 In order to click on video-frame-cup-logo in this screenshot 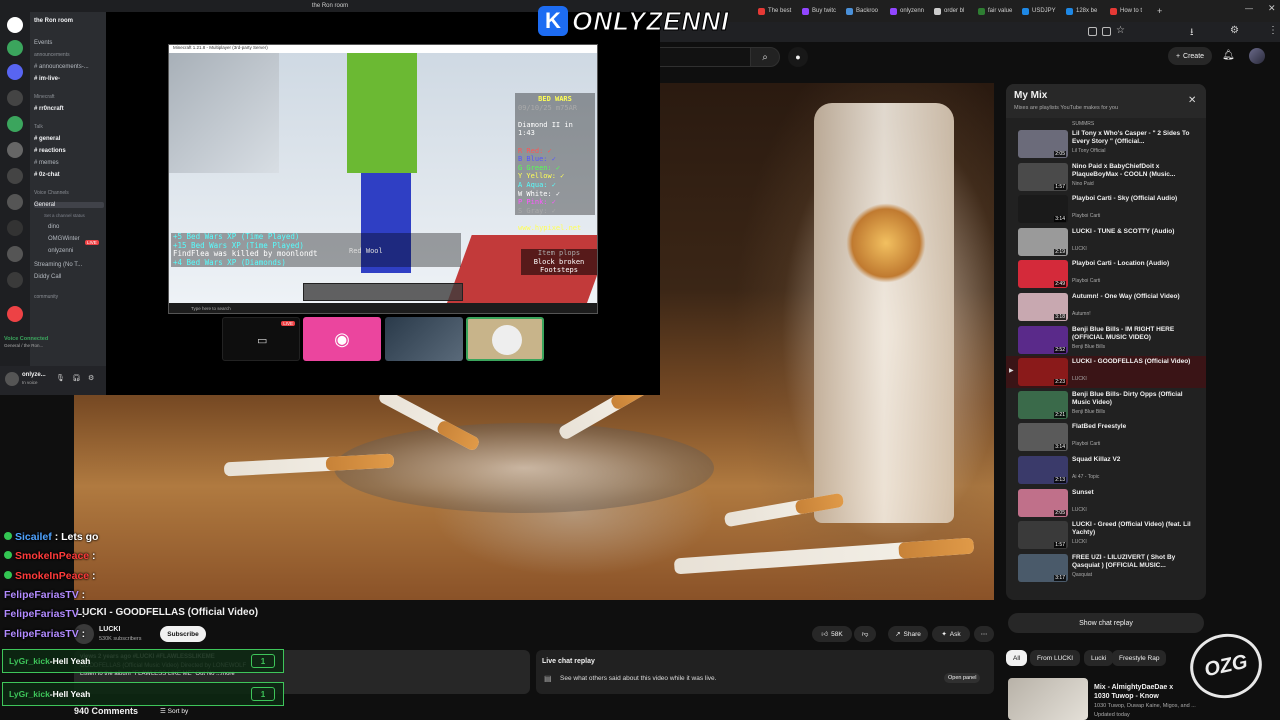, I will do `click(886, 243)`.